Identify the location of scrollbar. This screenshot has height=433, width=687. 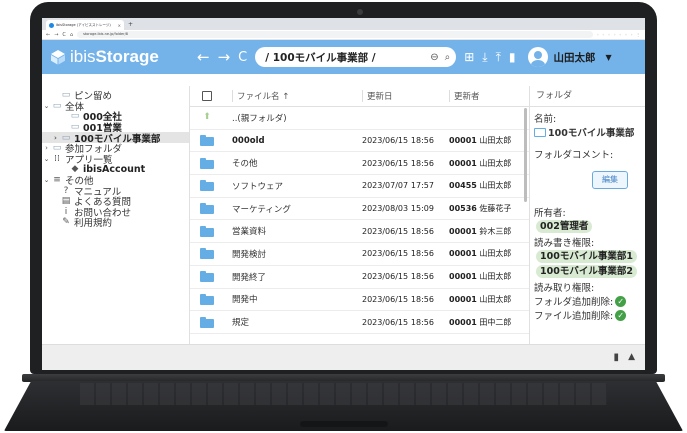
(525, 155).